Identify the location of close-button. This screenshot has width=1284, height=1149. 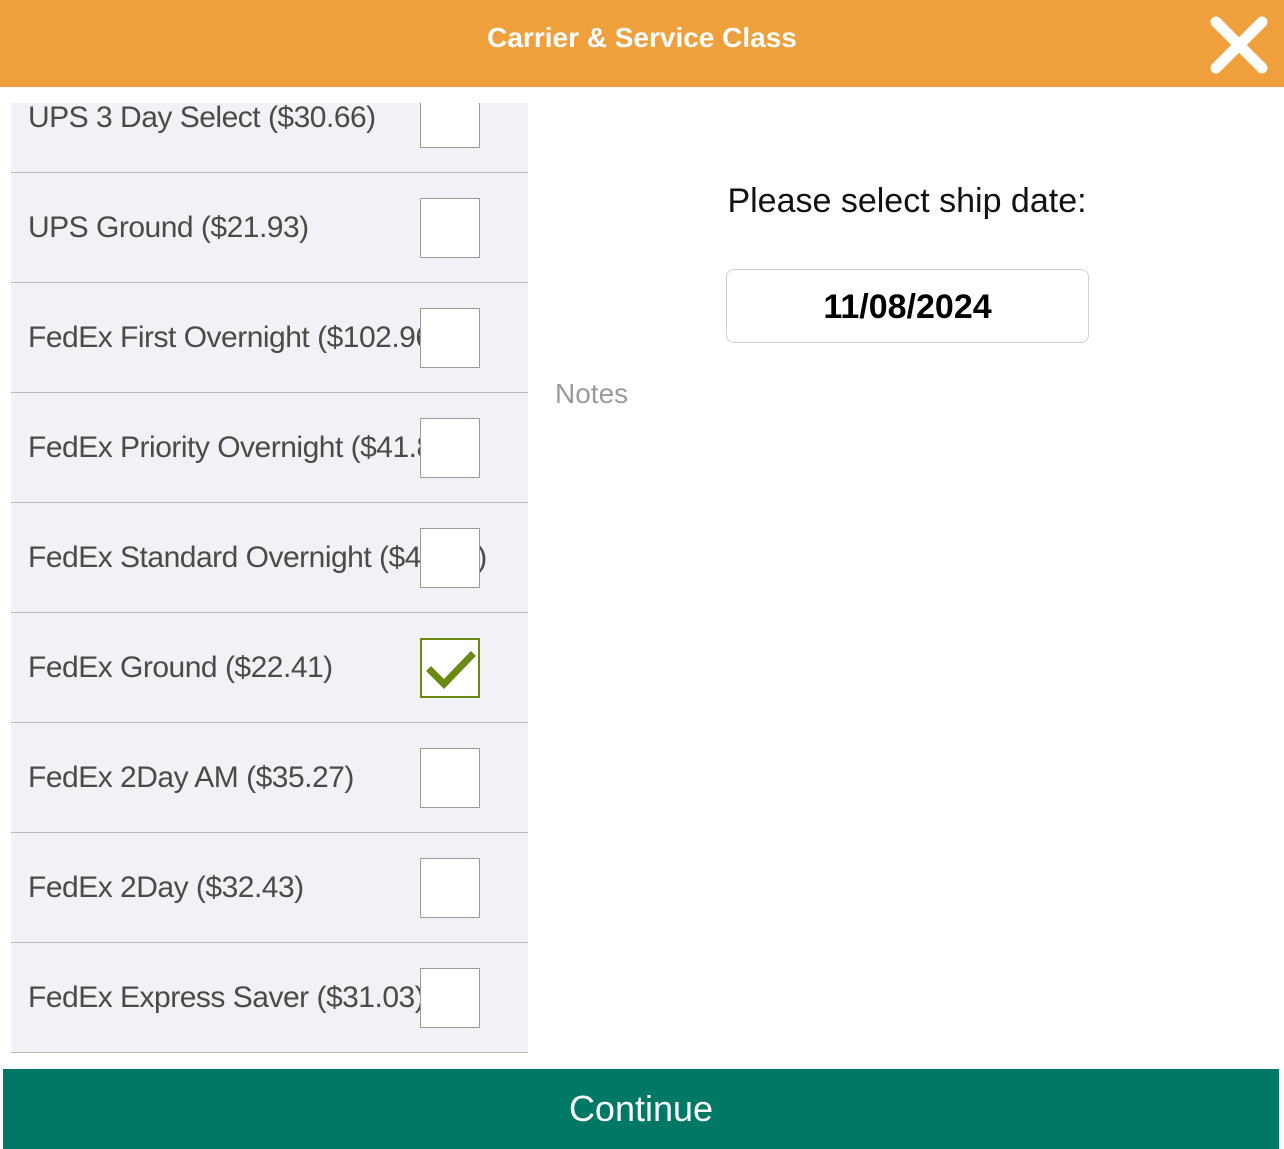
(1239, 45).